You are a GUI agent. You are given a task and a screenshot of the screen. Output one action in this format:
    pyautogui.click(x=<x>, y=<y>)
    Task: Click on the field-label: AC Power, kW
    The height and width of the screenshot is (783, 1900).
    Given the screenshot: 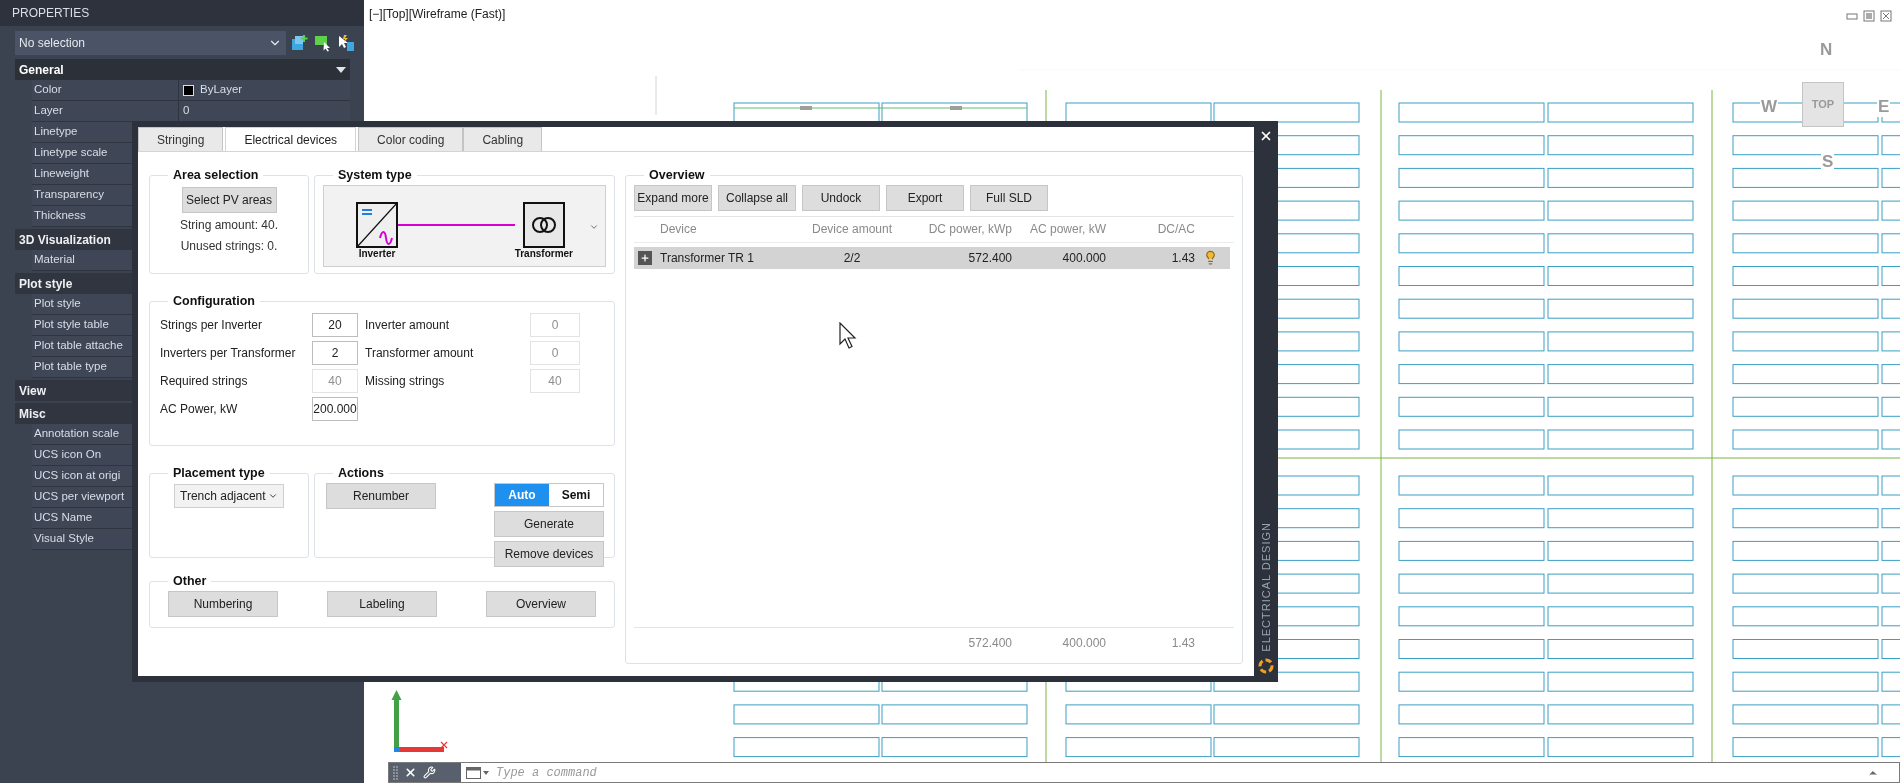 What is the action you would take?
    pyautogui.click(x=199, y=409)
    